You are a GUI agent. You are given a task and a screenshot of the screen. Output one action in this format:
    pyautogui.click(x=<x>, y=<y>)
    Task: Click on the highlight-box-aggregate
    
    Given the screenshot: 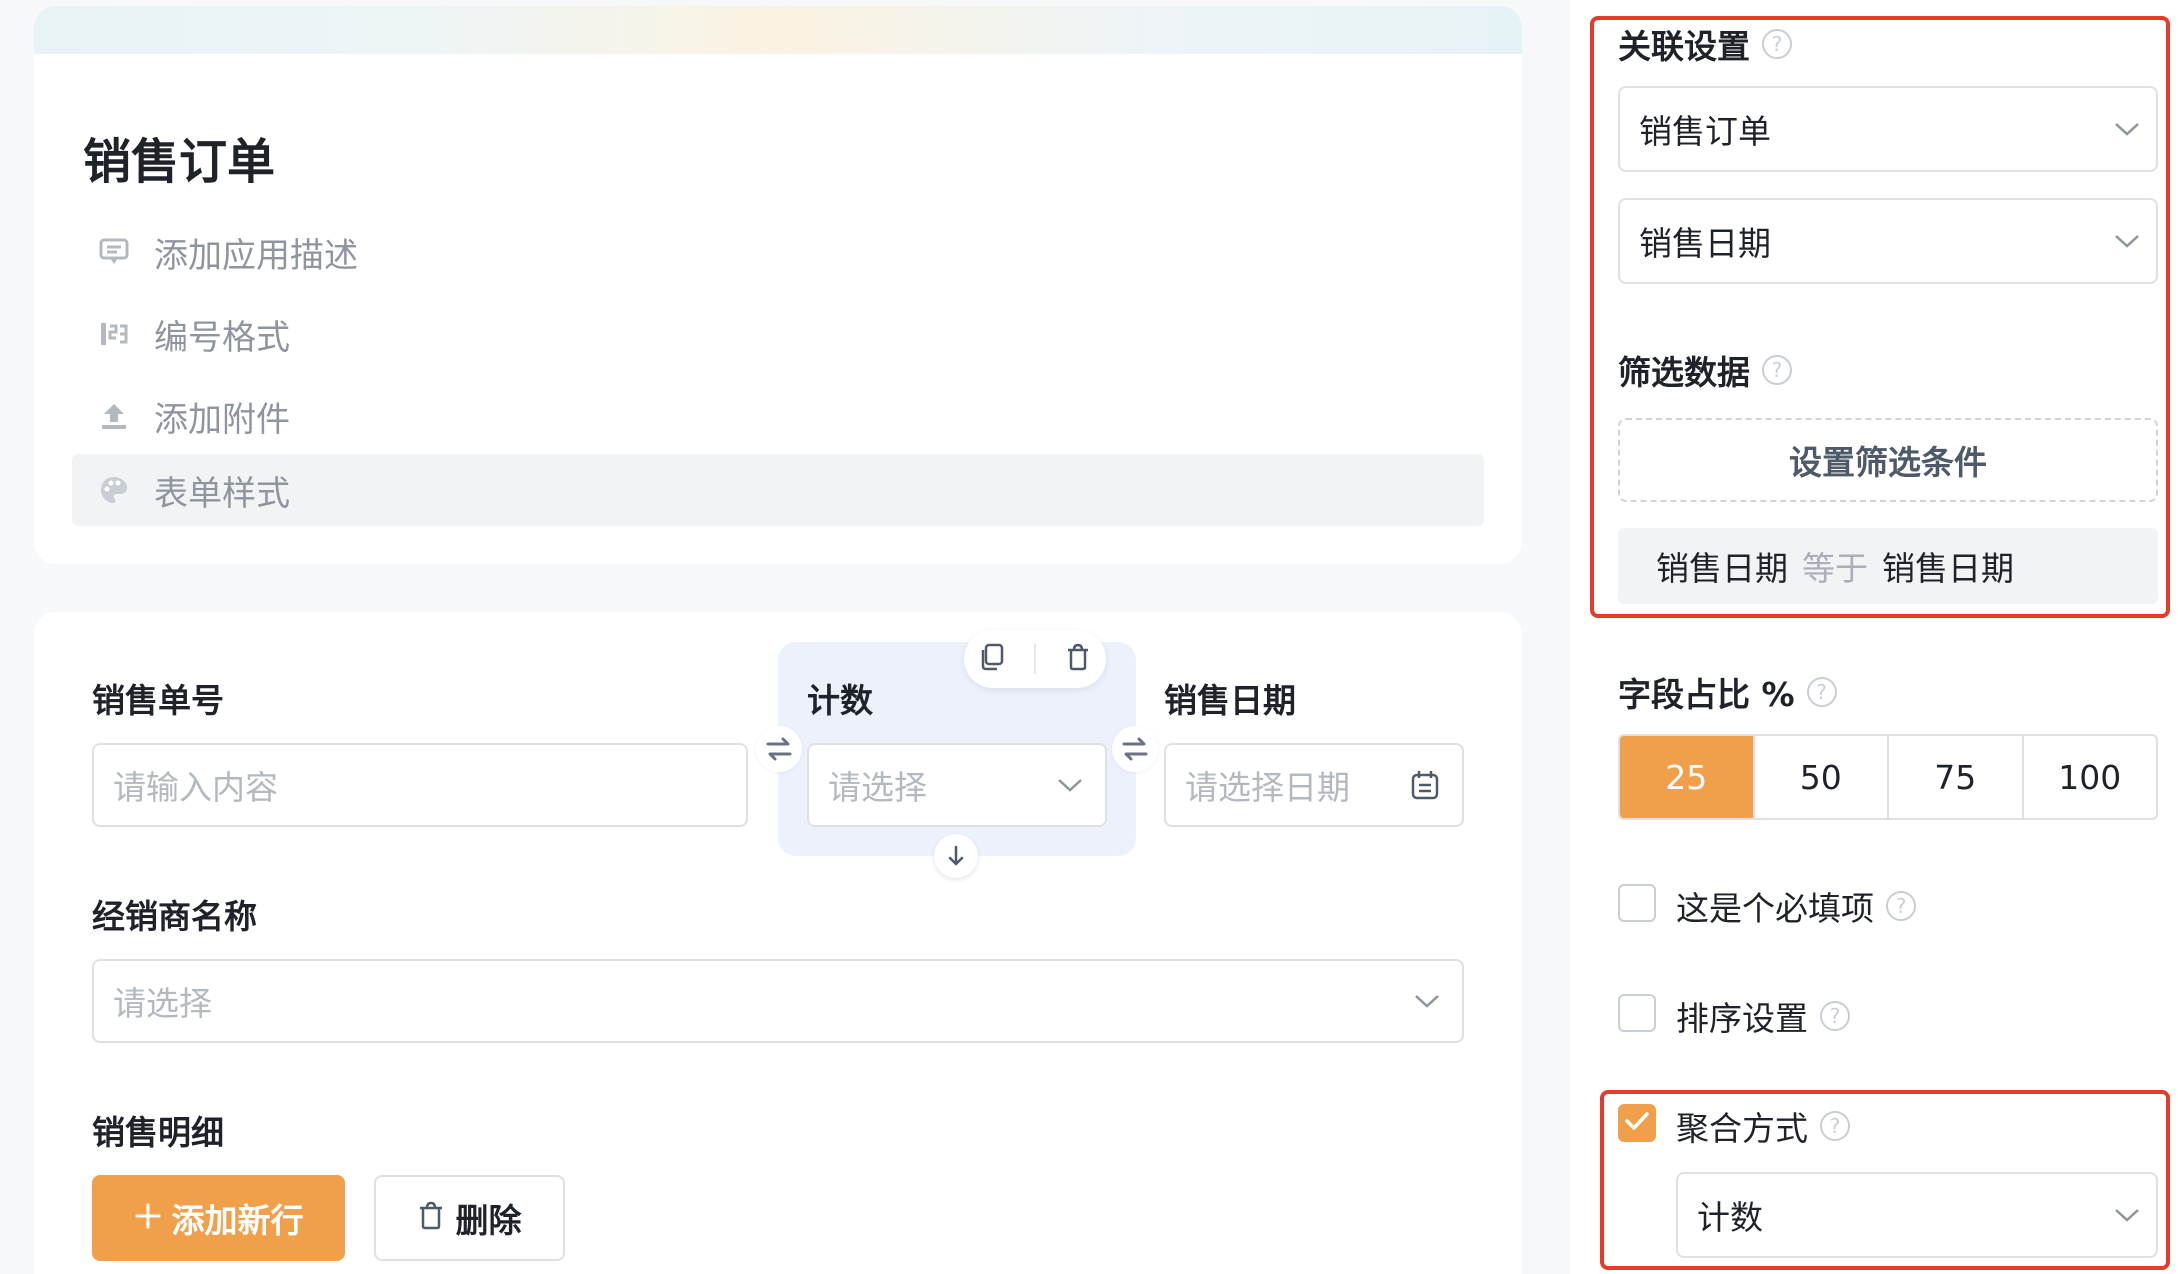 What is the action you would take?
    pyautogui.click(x=1885, y=1180)
    